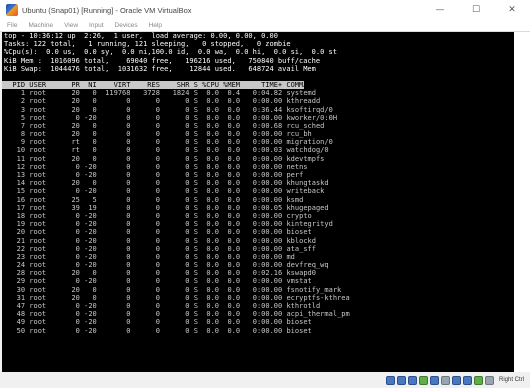  What do you see at coordinates (412, 380) in the screenshot?
I see `audio-icon` at bounding box center [412, 380].